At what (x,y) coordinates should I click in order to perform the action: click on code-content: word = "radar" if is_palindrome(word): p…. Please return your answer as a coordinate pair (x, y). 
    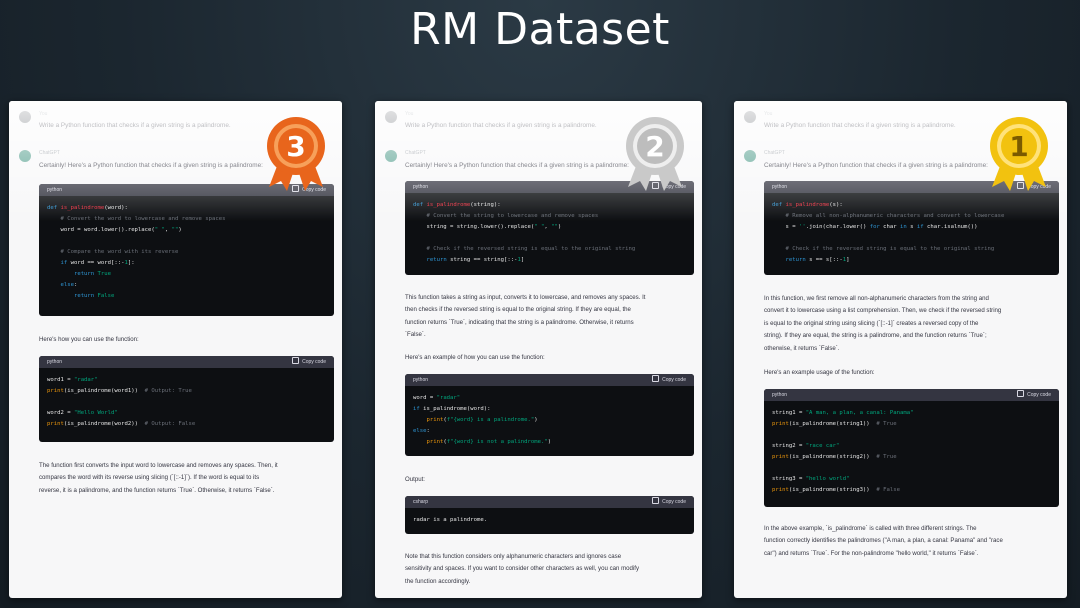
    Looking at the image, I should click on (482, 420).